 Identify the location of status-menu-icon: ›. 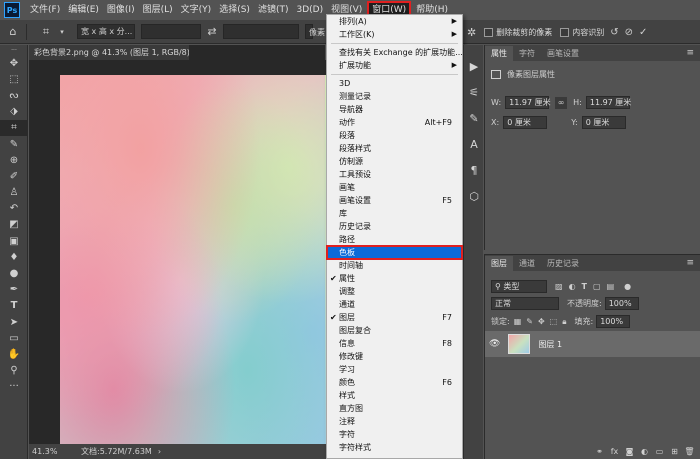
(159, 451).